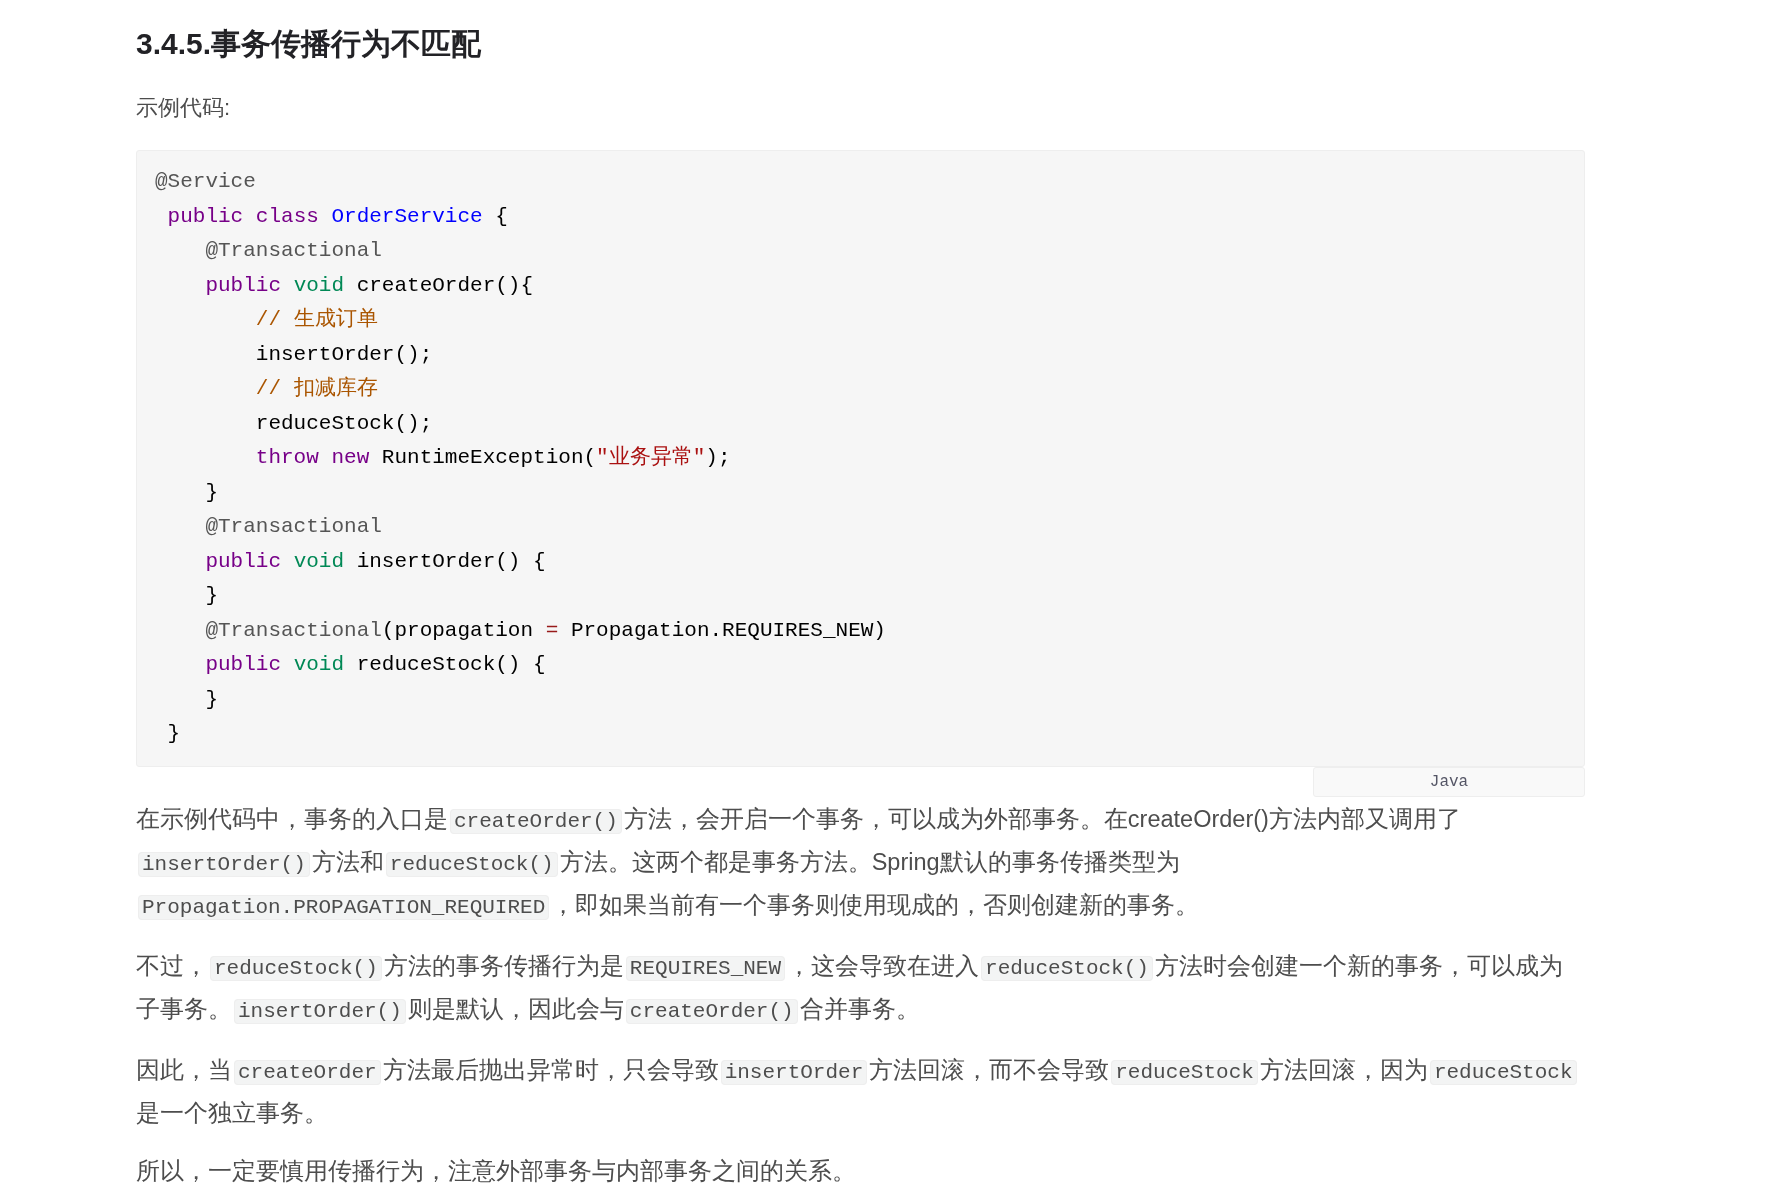 The image size is (1771, 1183). Describe the element at coordinates (860, 1091) in the screenshot. I see `paragraph: 因此，当 createOrder 方法最后抛出异常时，只会导致 insertOrder 方法回滚，而不会导致 reduceStock 方法回滚，因为 reduceStock 是一个独立事务。` at that location.